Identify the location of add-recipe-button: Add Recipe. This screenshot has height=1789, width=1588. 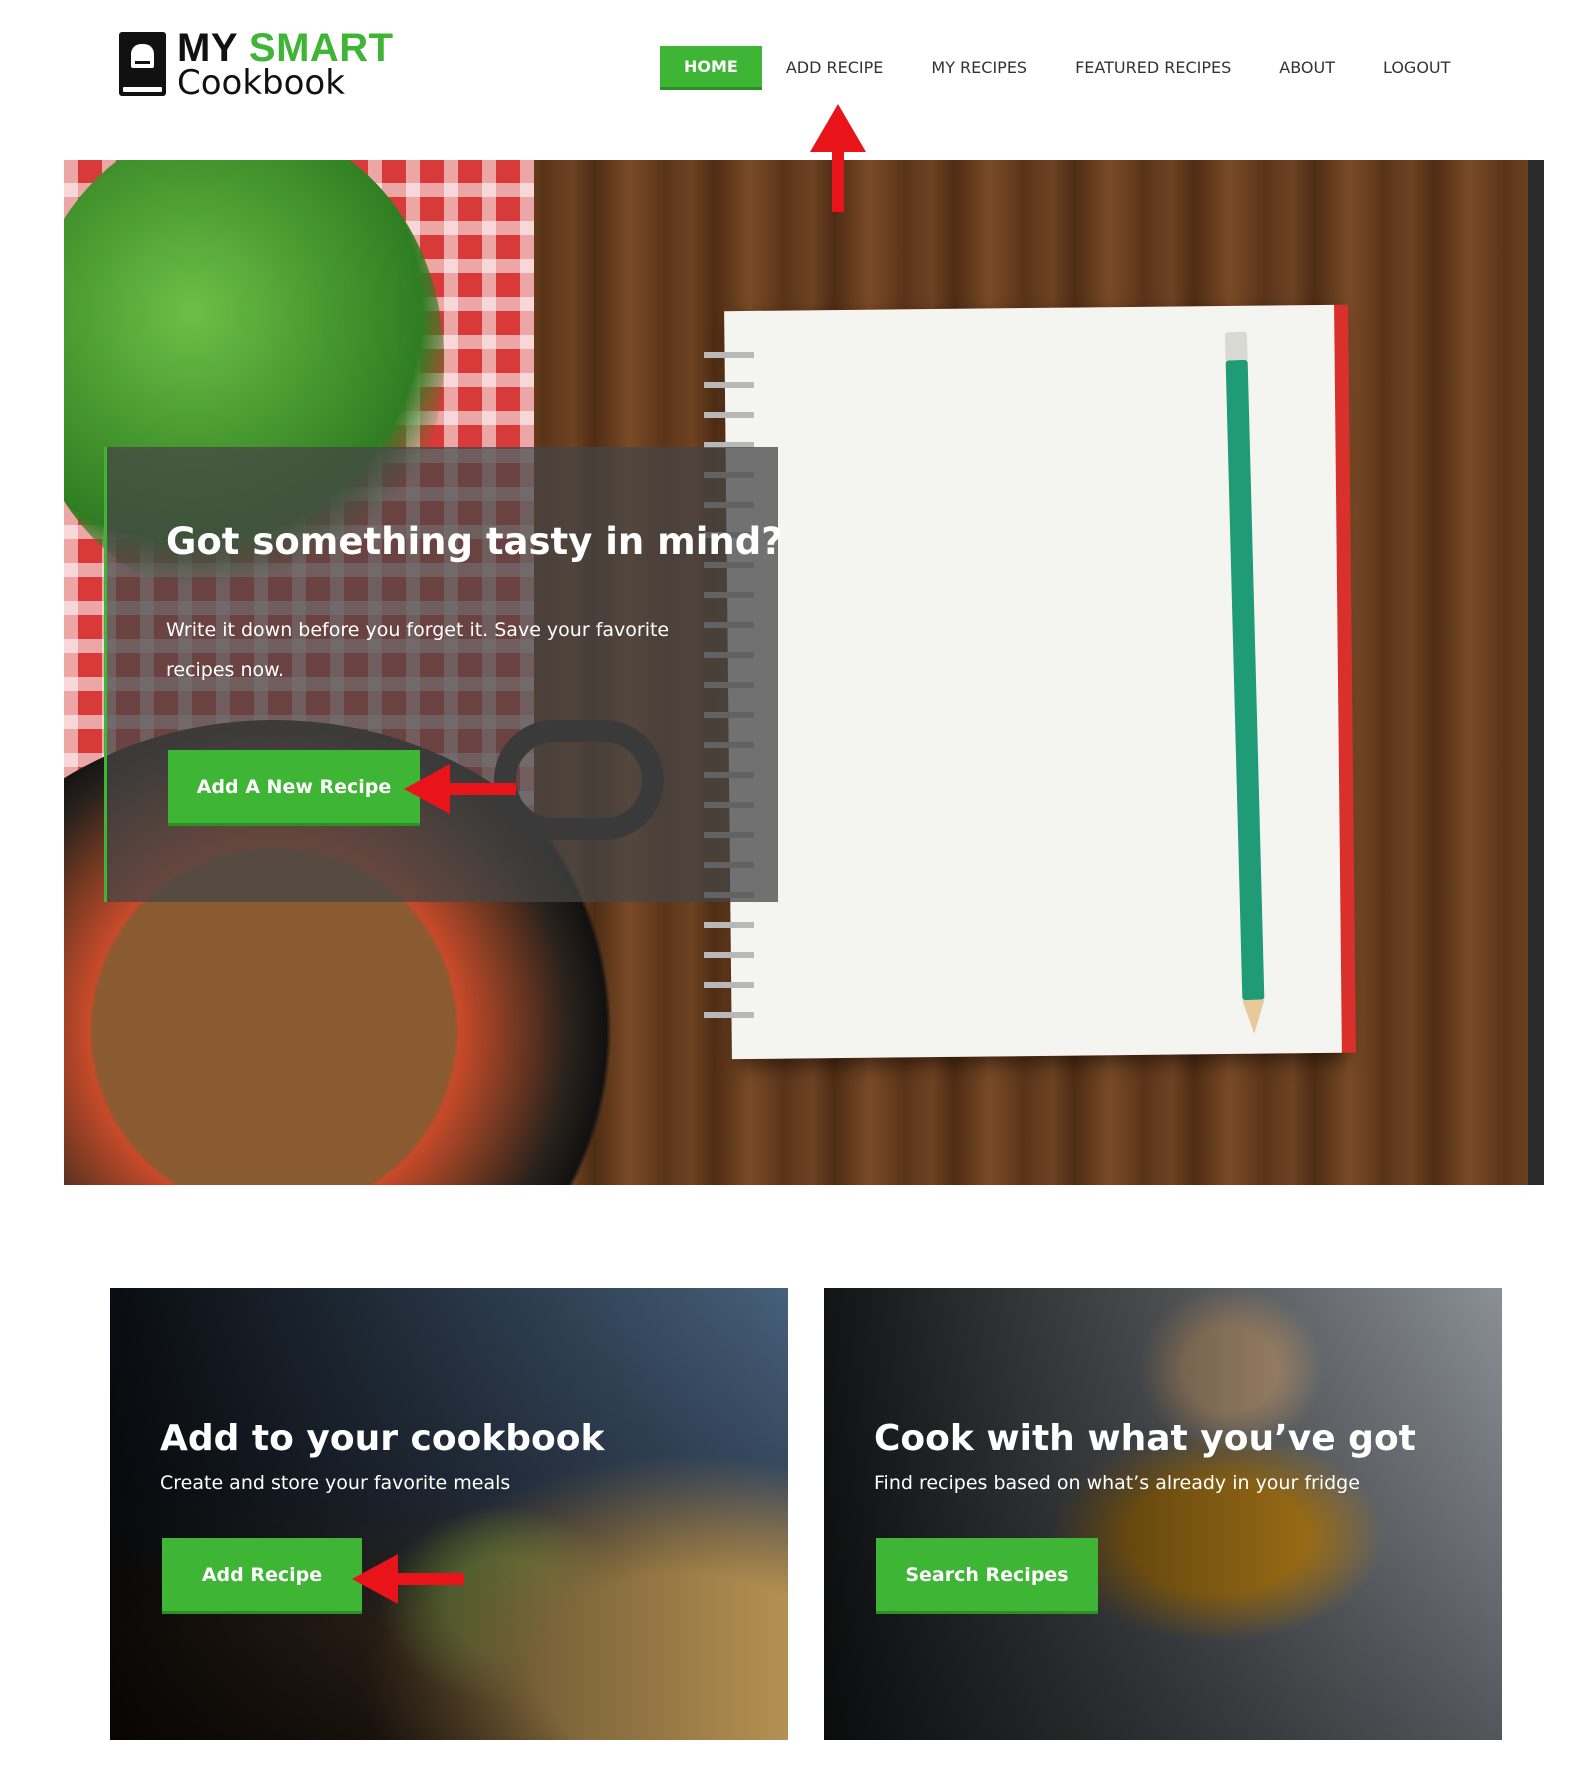
(262, 1576).